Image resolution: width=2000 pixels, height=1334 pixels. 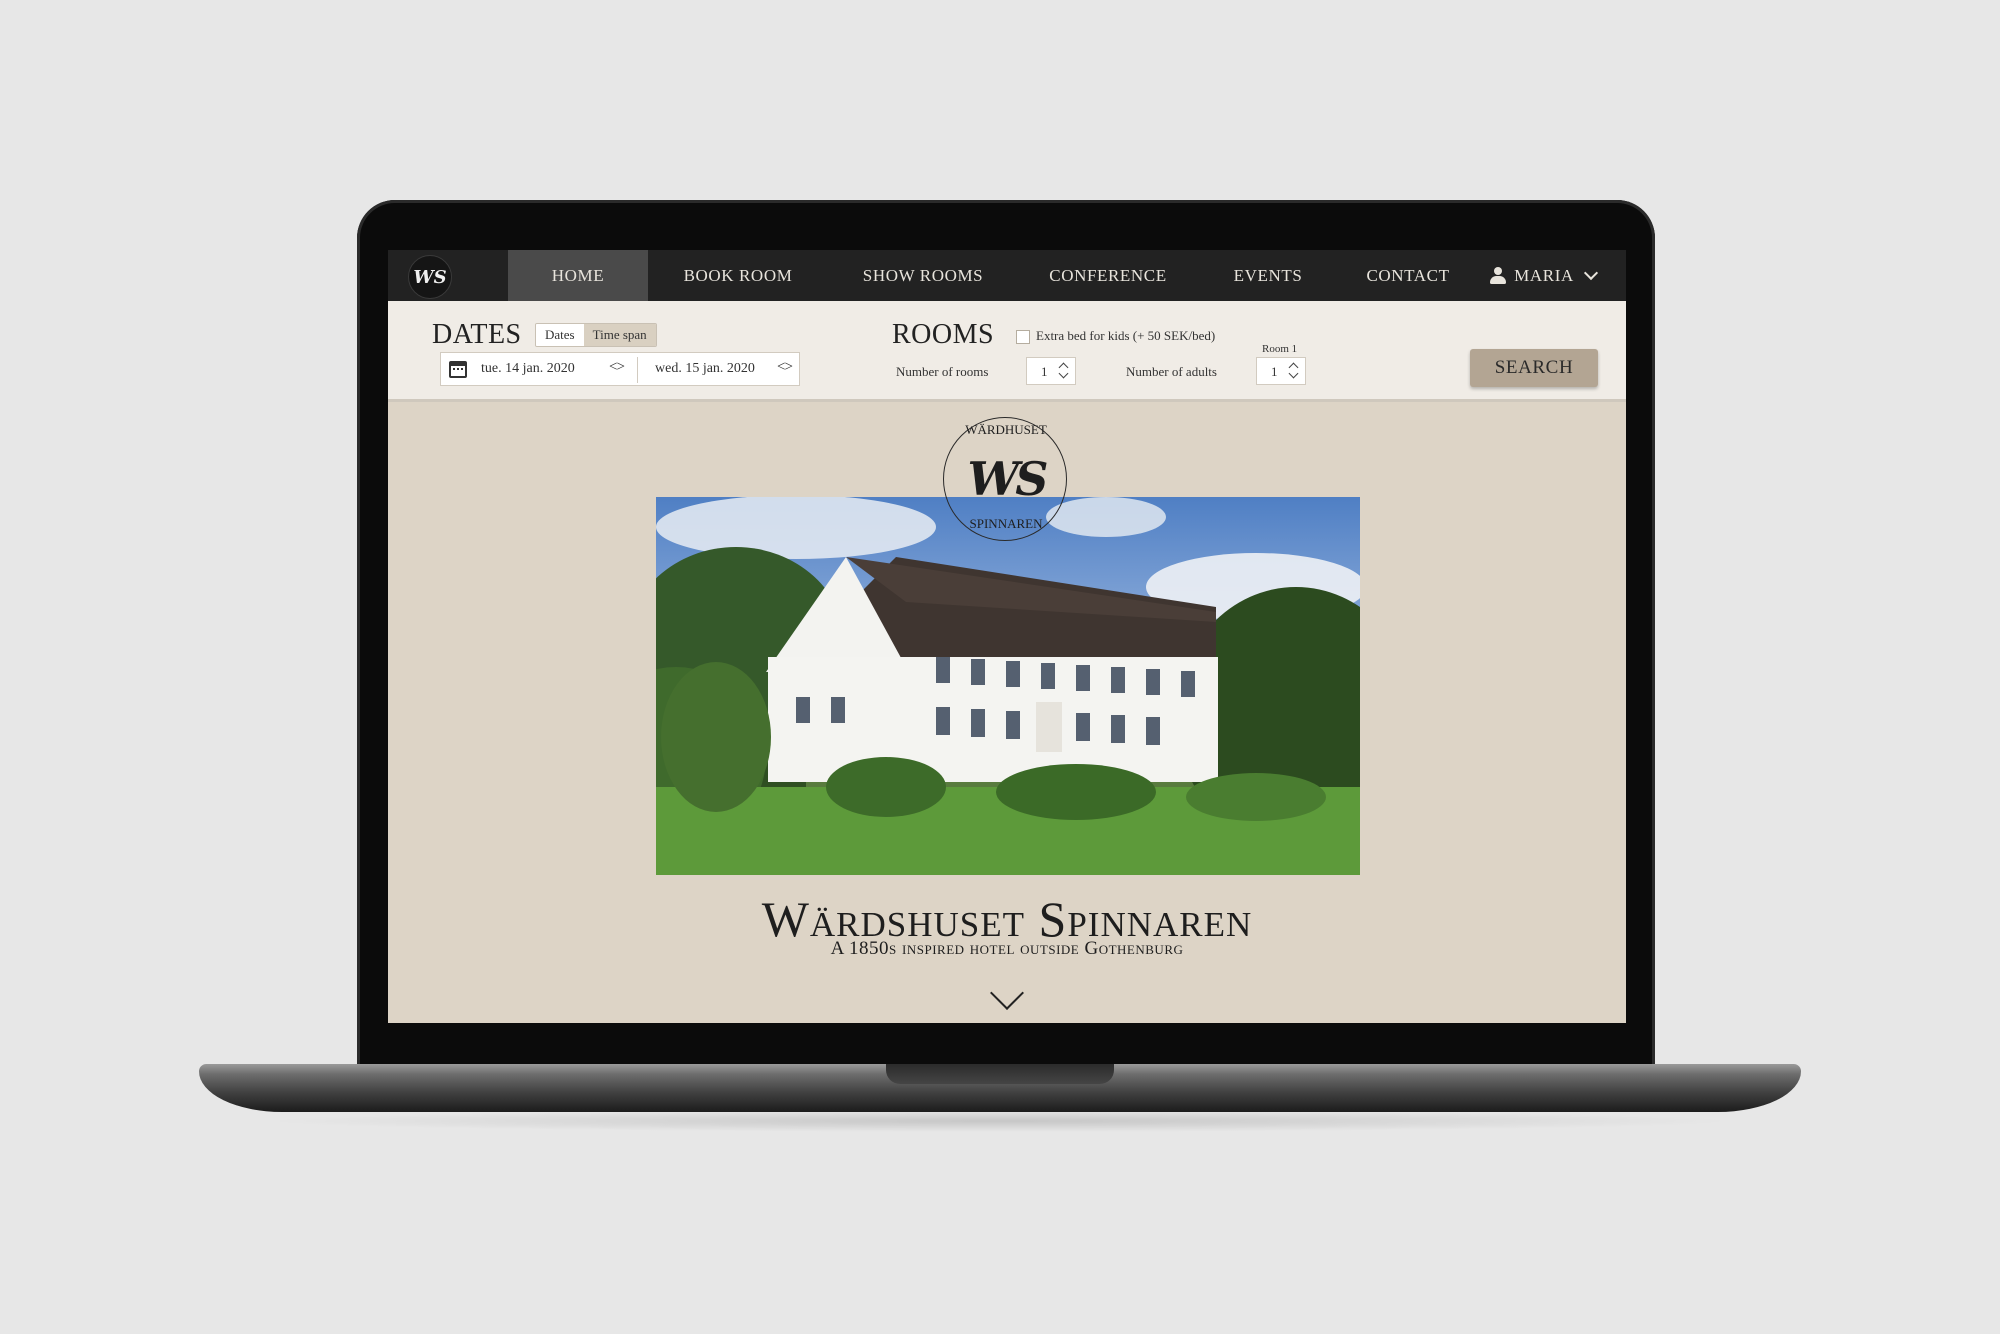 What do you see at coordinates (560, 335) in the screenshot?
I see `toggle-dates: Dates` at bounding box center [560, 335].